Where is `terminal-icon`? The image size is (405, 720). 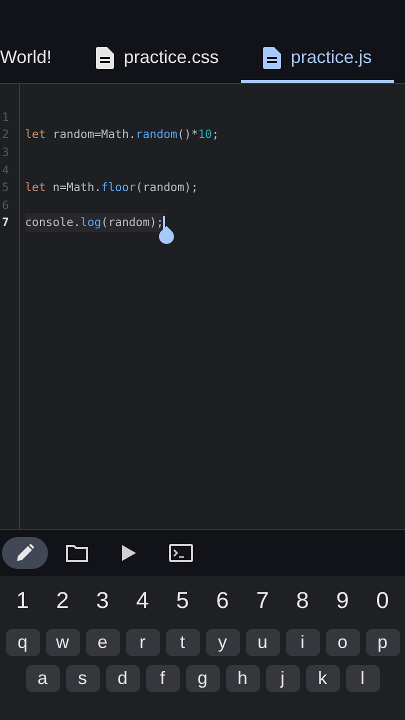 terminal-icon is located at coordinates (181, 553).